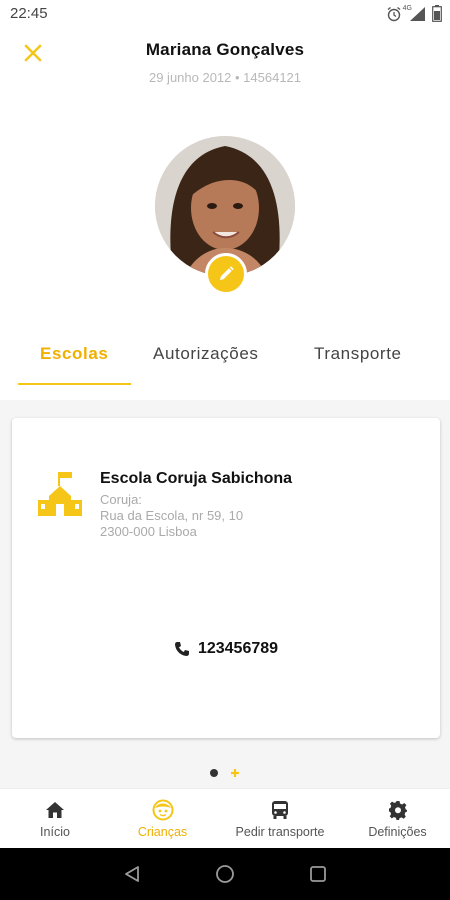 This screenshot has width=450, height=900. Describe the element at coordinates (235, 773) in the screenshot. I see `add-page-icon` at that location.